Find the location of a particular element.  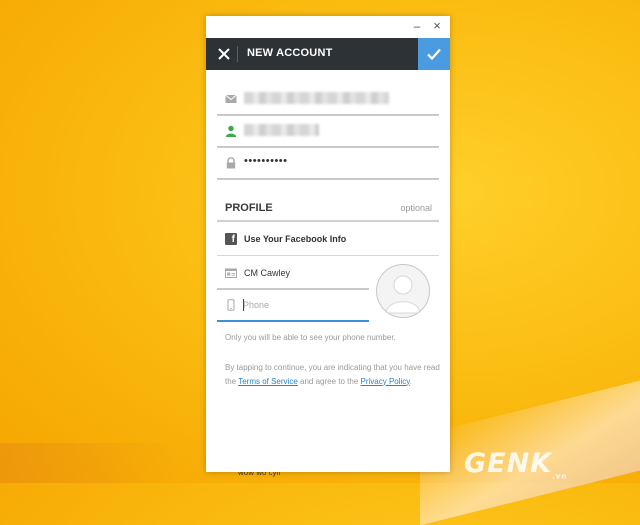

section-title: PROFILE is located at coordinates (249, 208).